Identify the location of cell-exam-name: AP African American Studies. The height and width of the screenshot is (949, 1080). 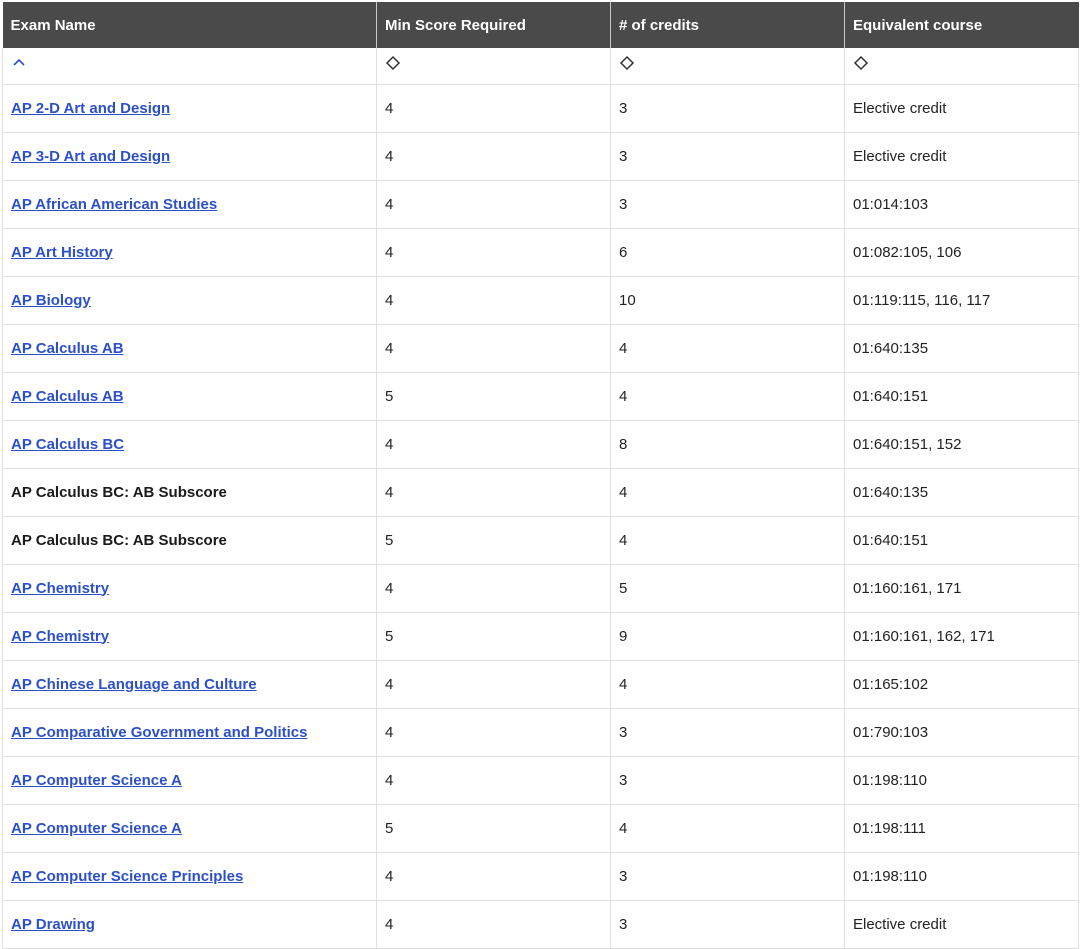
(189, 204).